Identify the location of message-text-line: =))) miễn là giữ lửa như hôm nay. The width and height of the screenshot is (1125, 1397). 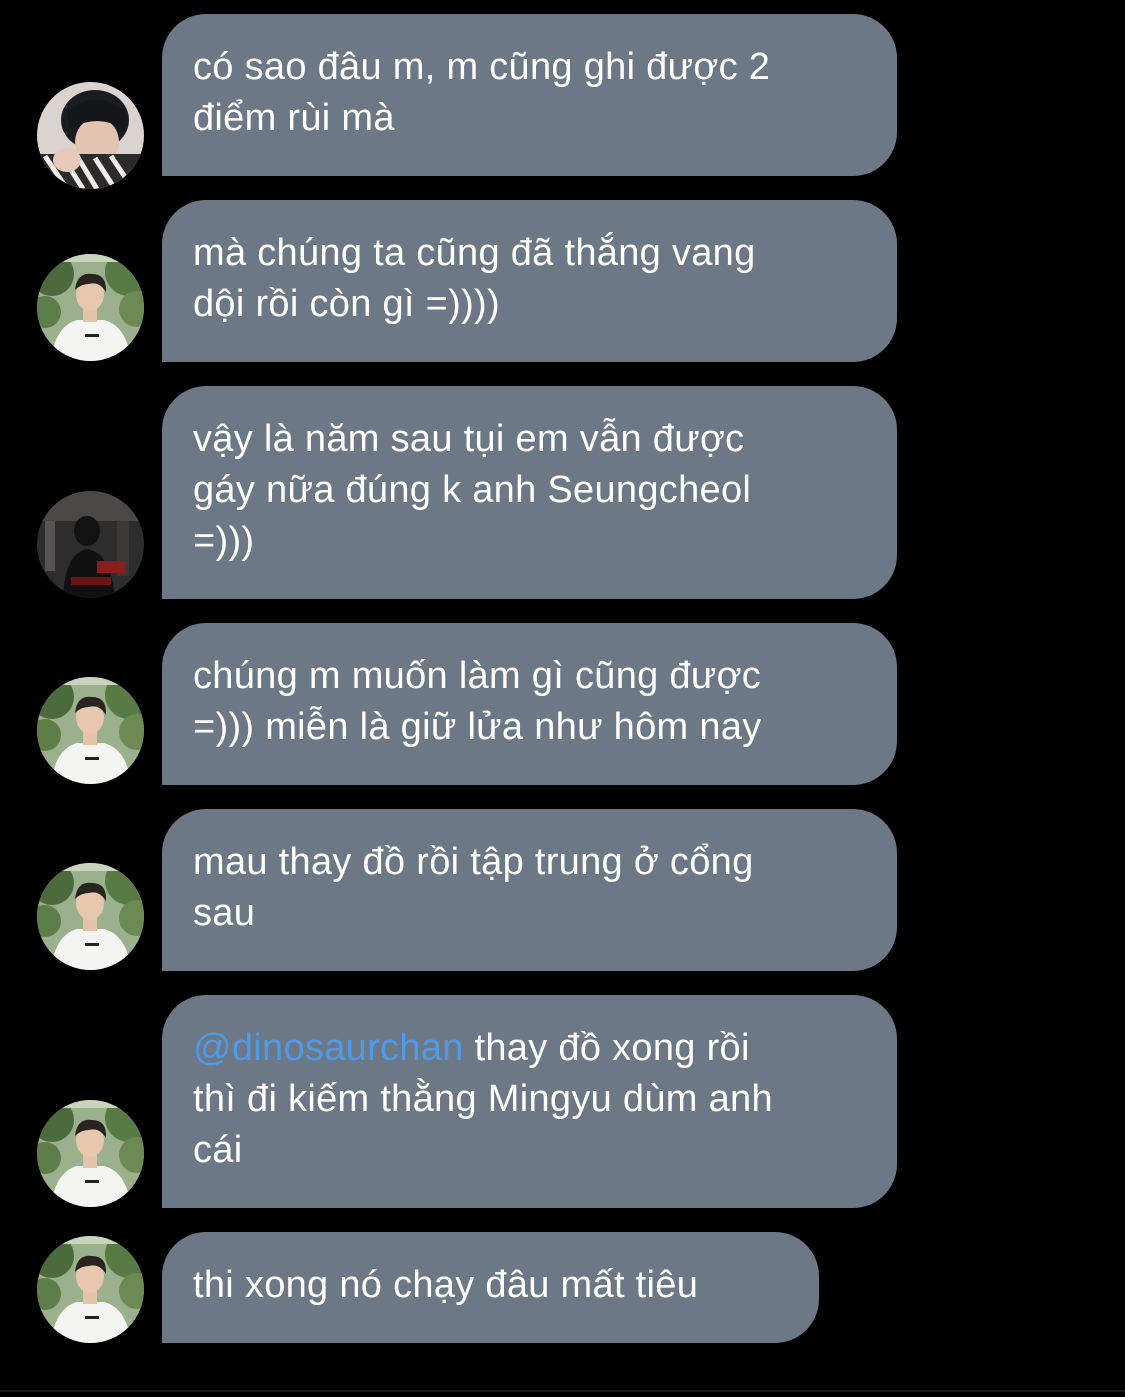
(477, 727).